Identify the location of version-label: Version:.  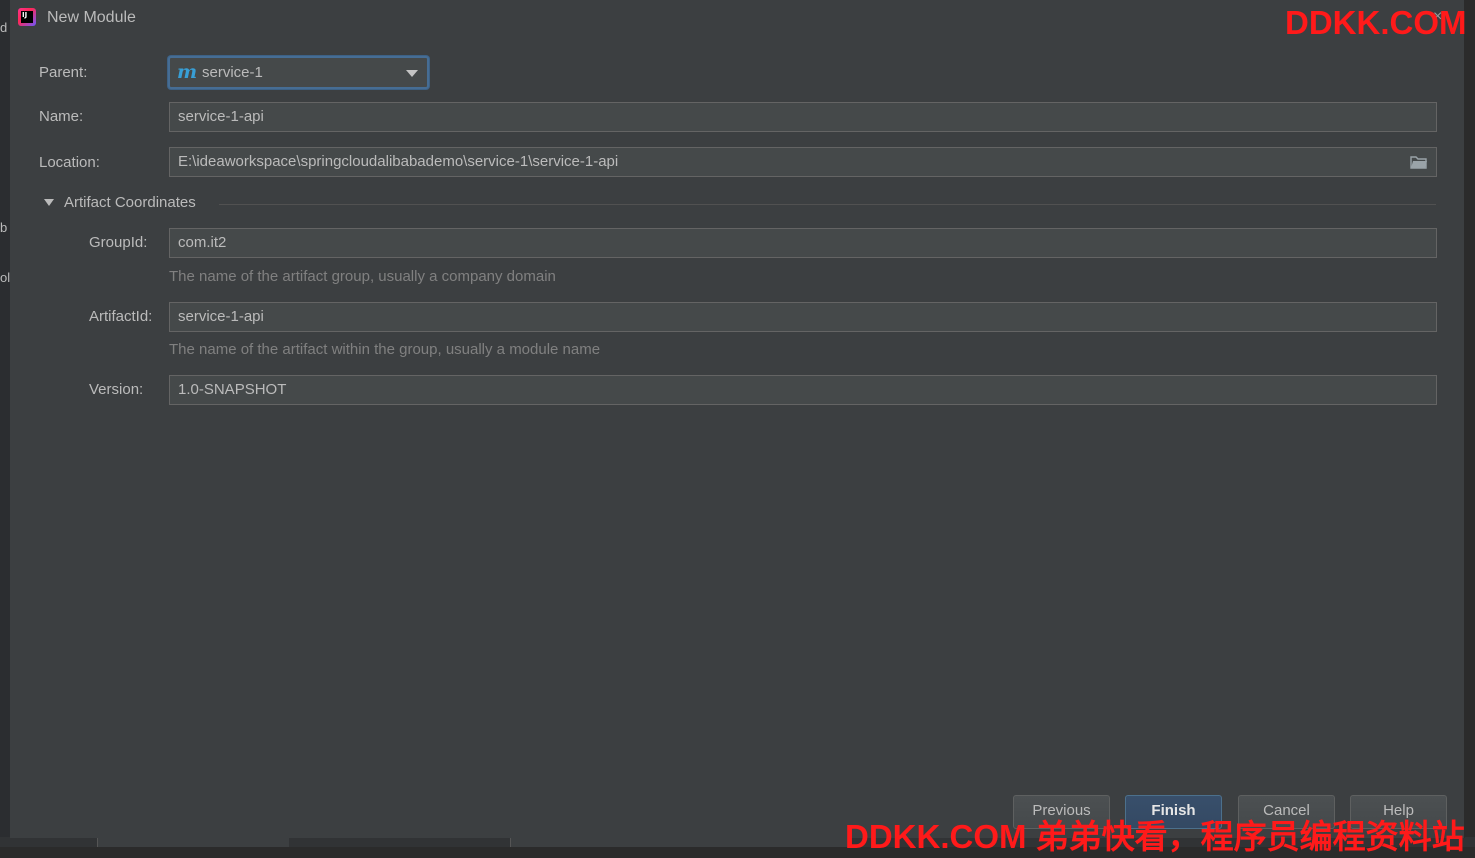
(116, 389).